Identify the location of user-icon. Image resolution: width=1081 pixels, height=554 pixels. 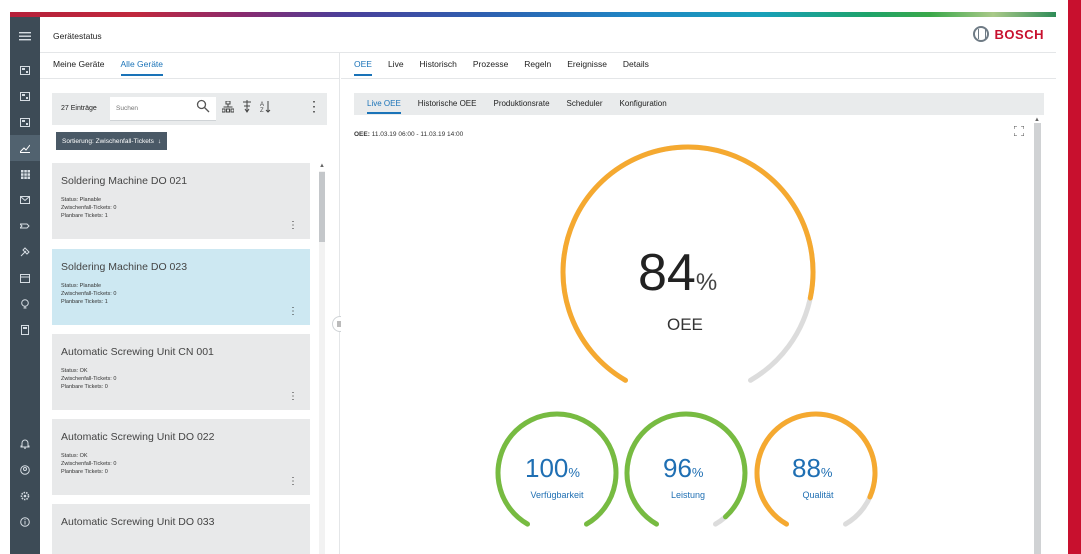
(25, 470).